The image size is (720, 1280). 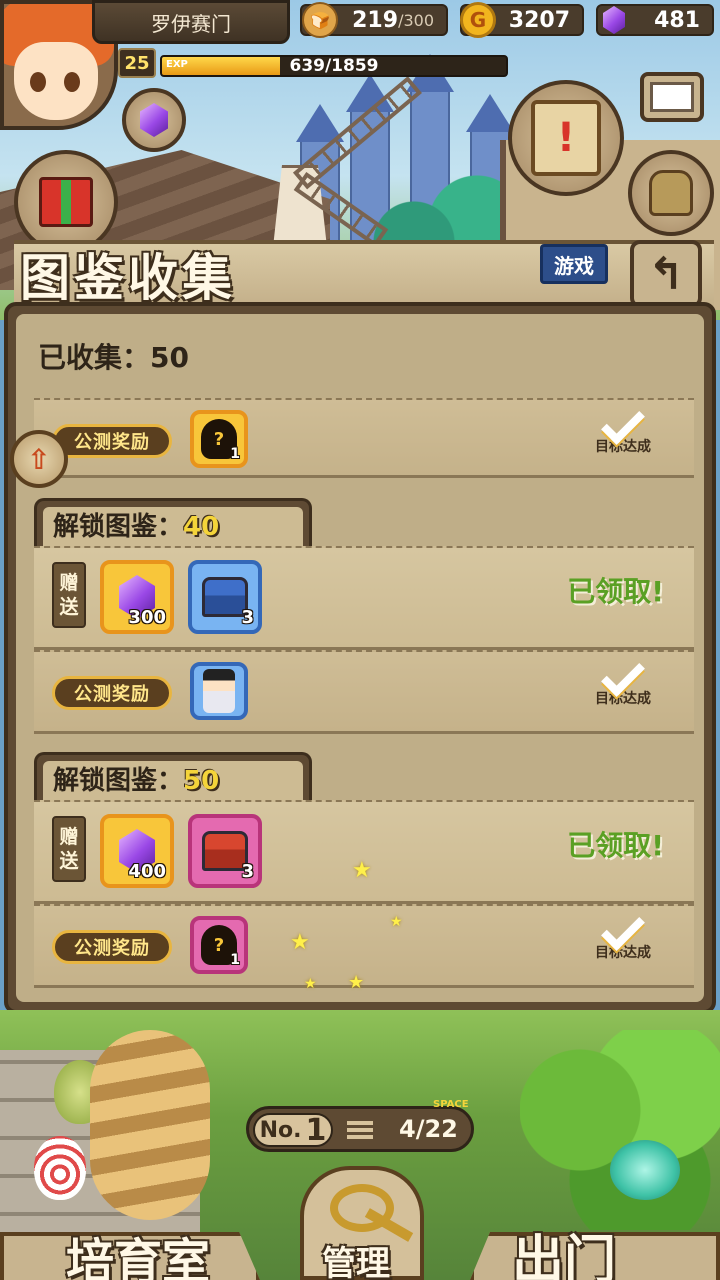 I want to click on group-header-50: 解锁图鉴：50, so click(x=173, y=777).